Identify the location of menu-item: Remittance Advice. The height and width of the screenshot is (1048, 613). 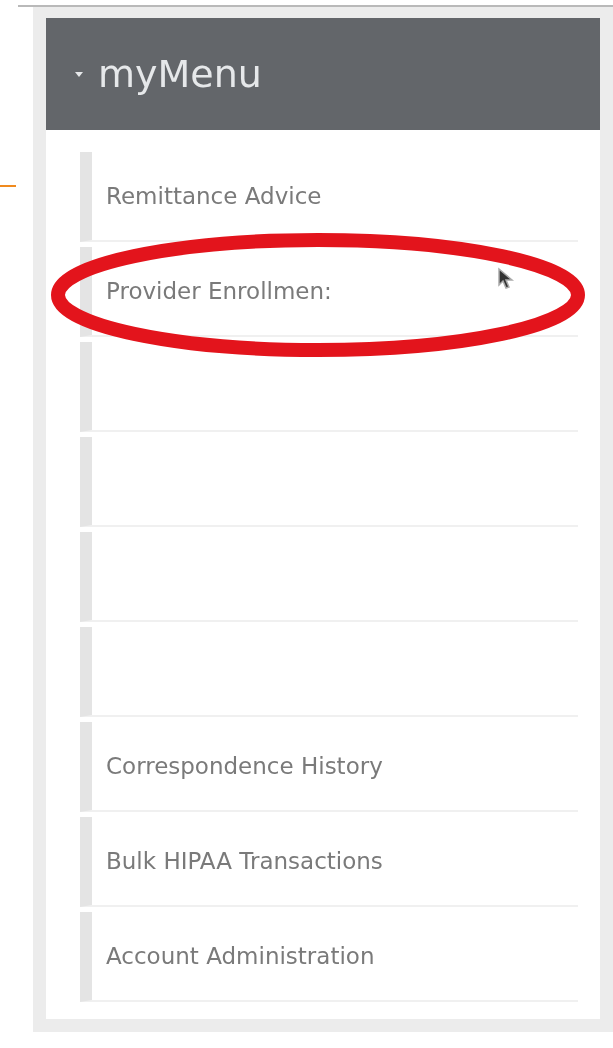
(214, 196).